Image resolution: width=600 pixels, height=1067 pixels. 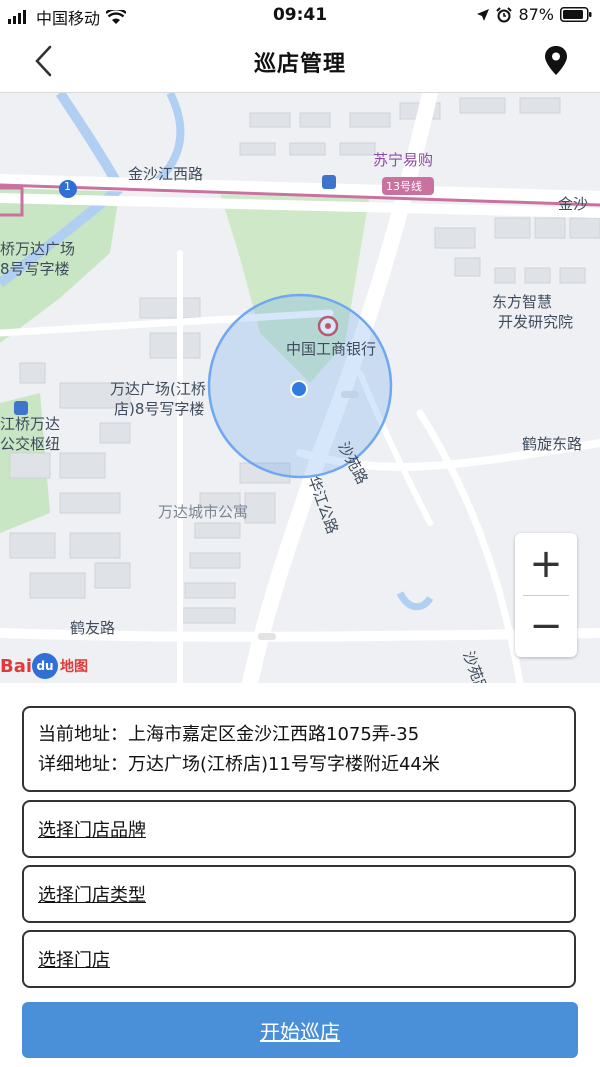 I want to click on baidu-logo: Bai du 地图, so click(x=44, y=666).